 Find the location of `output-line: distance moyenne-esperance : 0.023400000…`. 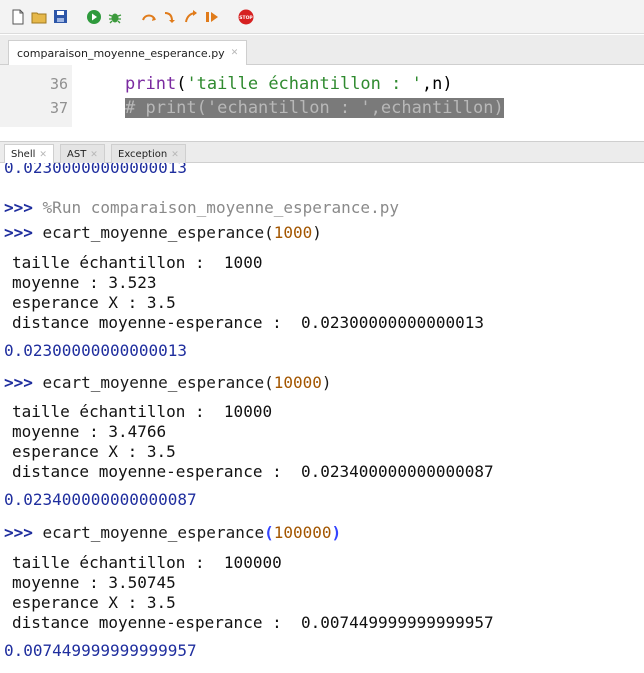

output-line: distance moyenne-esperance : 0.023400000… is located at coordinates (253, 471).